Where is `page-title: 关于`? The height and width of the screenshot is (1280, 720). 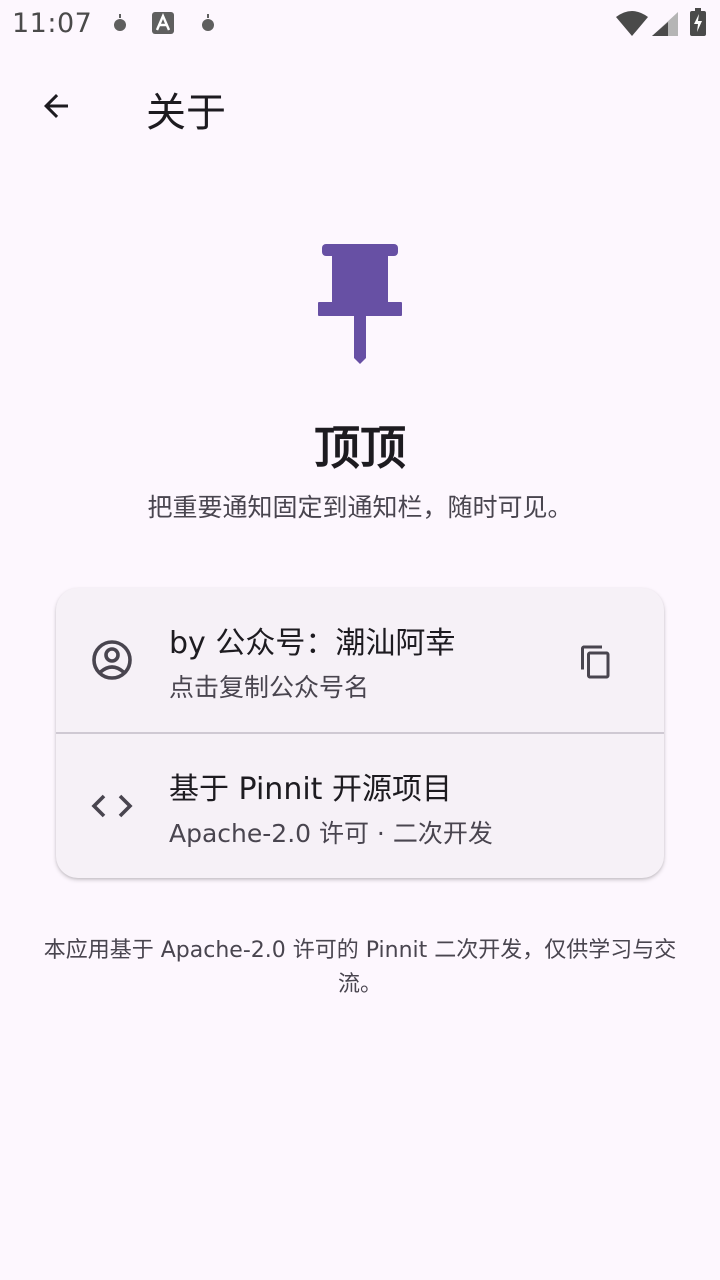
page-title: 关于 is located at coordinates (186, 113).